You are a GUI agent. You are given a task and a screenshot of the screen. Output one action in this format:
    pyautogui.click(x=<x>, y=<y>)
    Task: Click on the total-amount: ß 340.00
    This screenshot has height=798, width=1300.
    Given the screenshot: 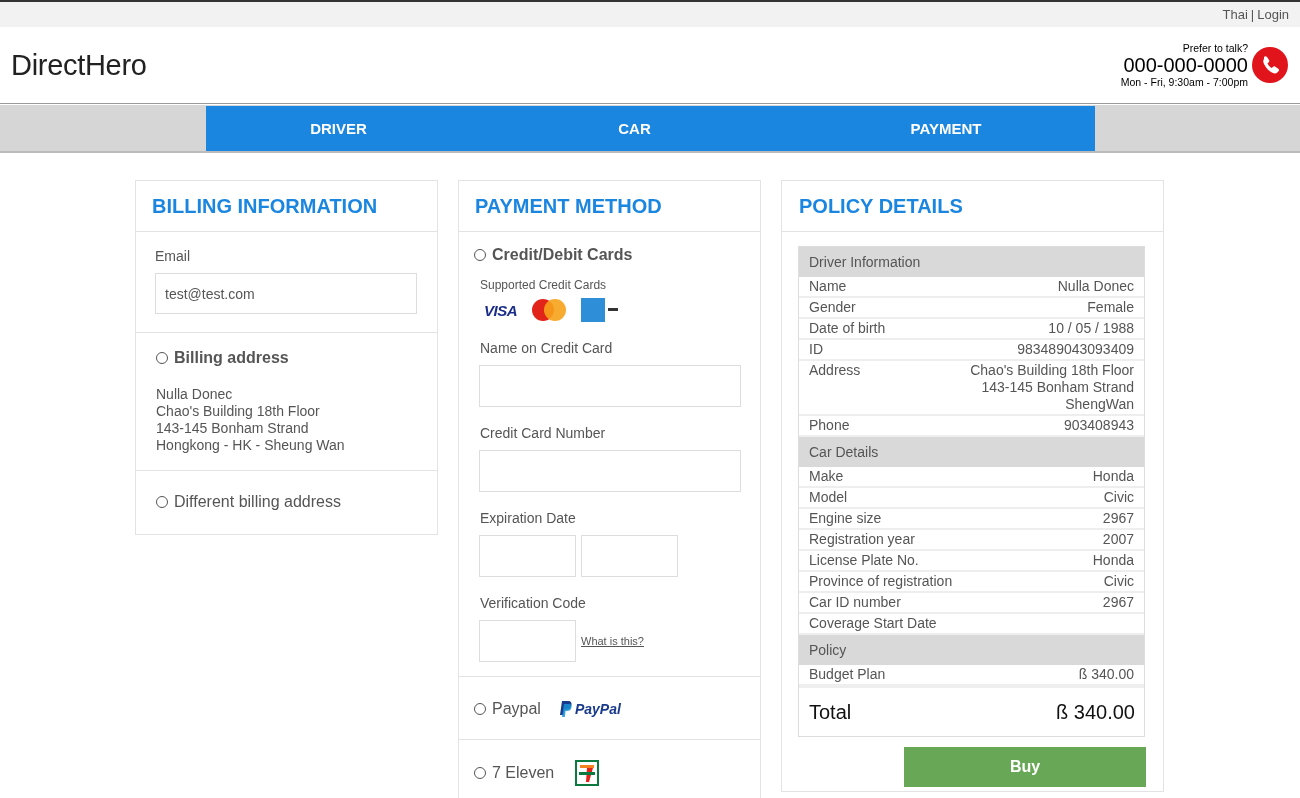 What is the action you would take?
    pyautogui.click(x=1095, y=712)
    